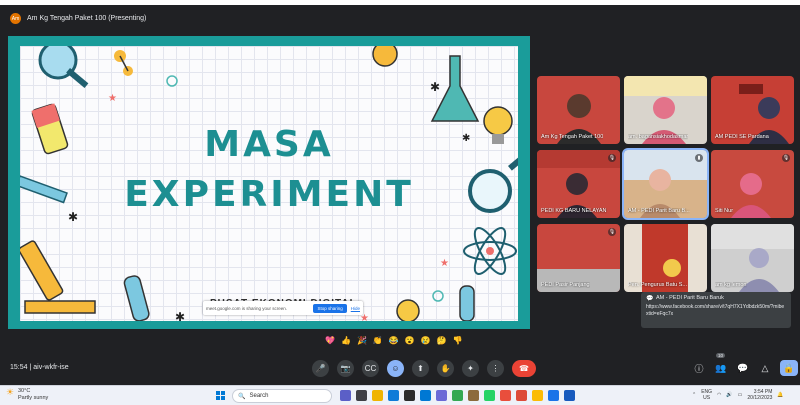 Image resolution: width=800 pixels, height=405 pixels. I want to click on people-icon: 👥, so click(721, 367).